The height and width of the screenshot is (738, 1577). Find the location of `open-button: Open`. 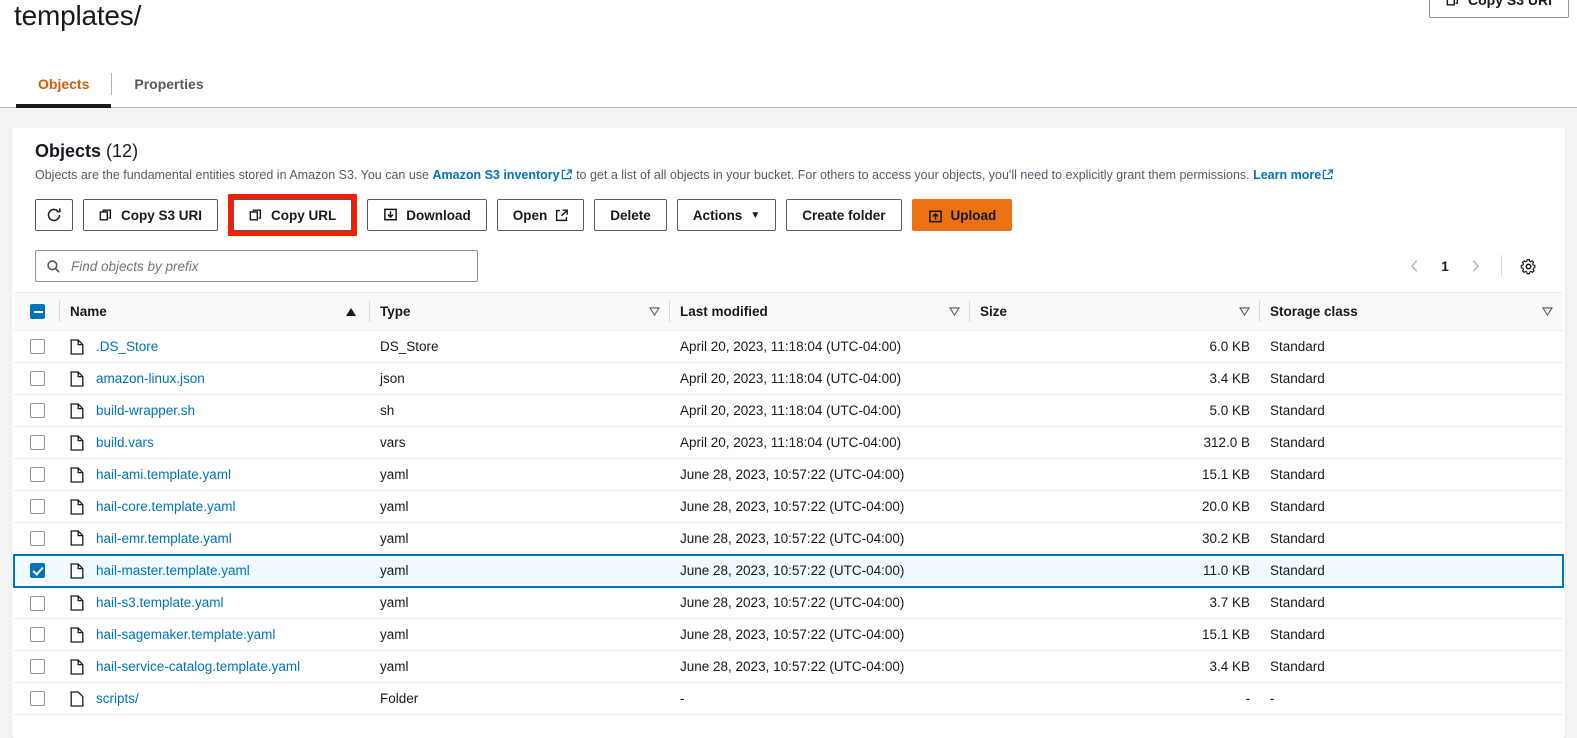

open-button: Open is located at coordinates (540, 215).